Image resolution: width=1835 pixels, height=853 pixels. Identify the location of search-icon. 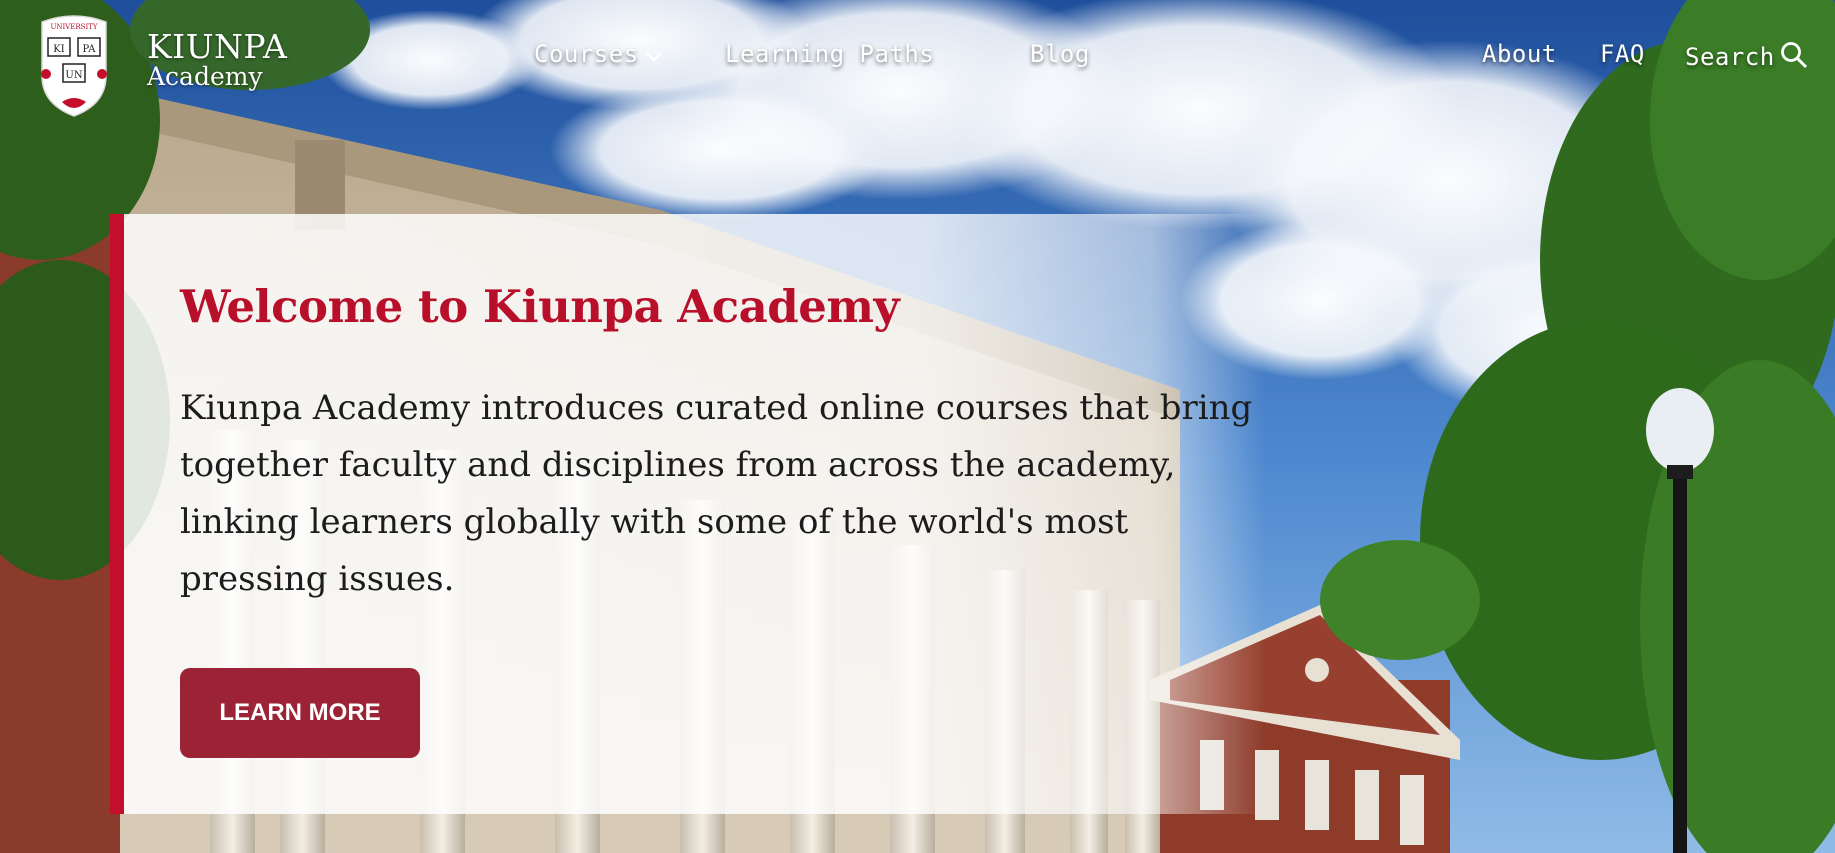
(1794, 58).